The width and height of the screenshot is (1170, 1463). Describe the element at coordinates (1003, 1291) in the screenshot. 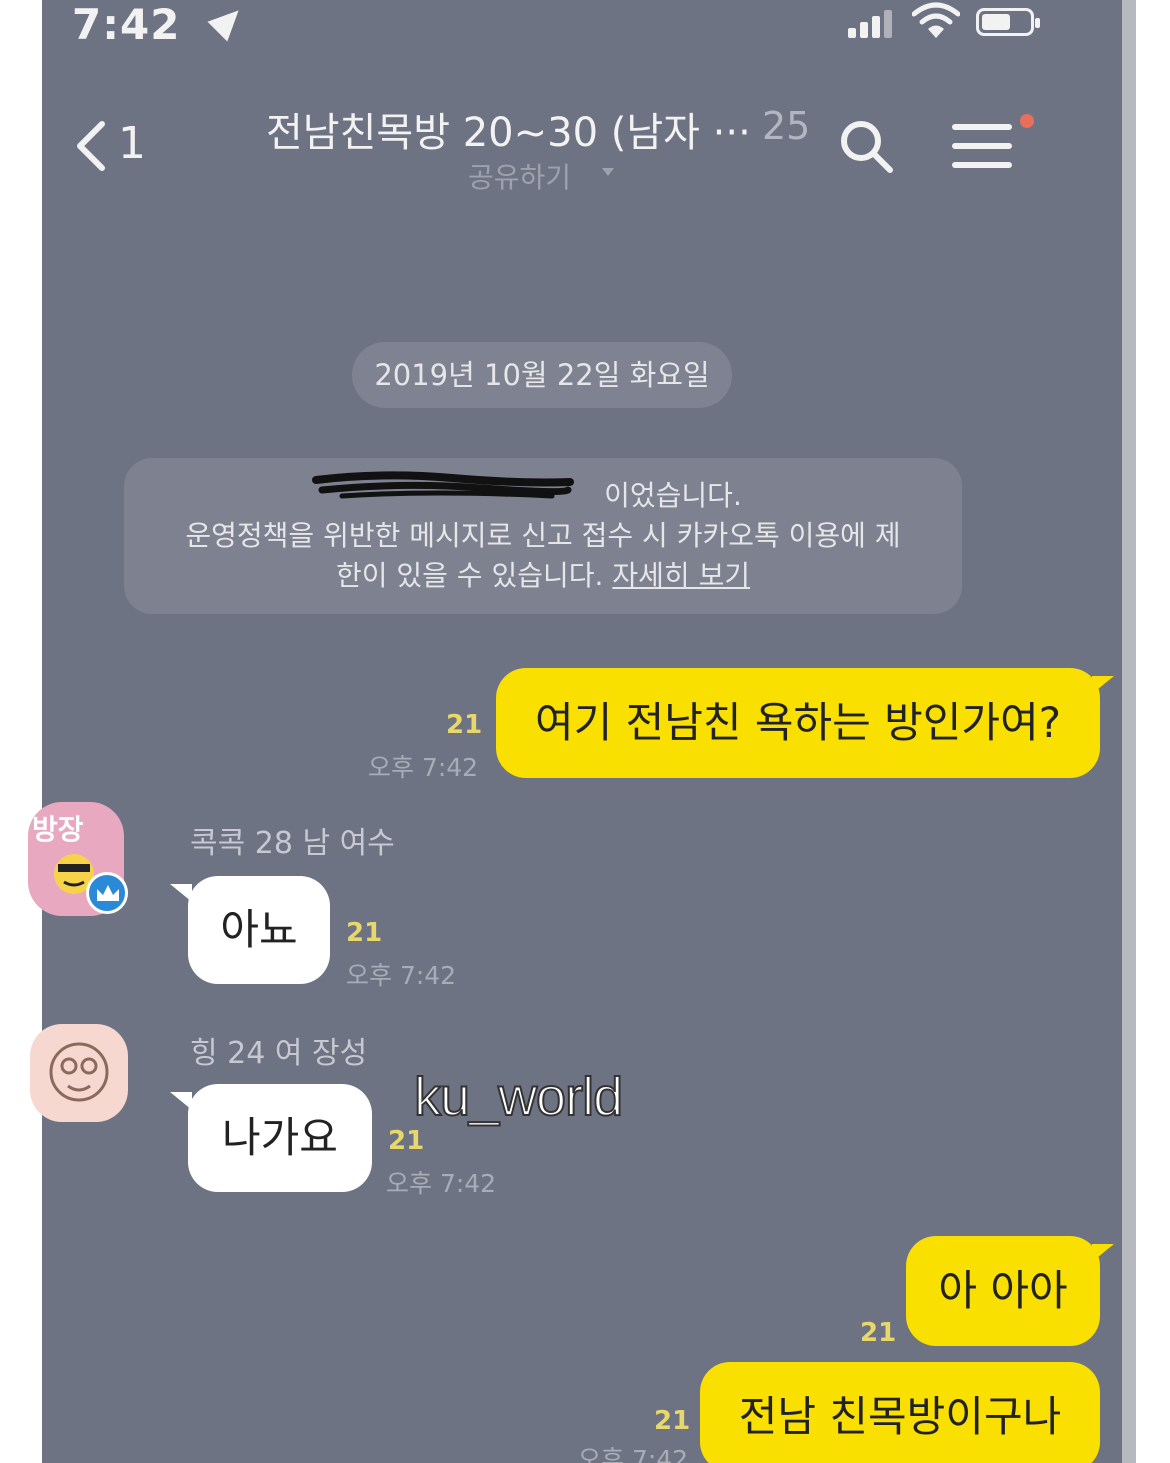

I see `my-message-bubble: 아 아아` at that location.